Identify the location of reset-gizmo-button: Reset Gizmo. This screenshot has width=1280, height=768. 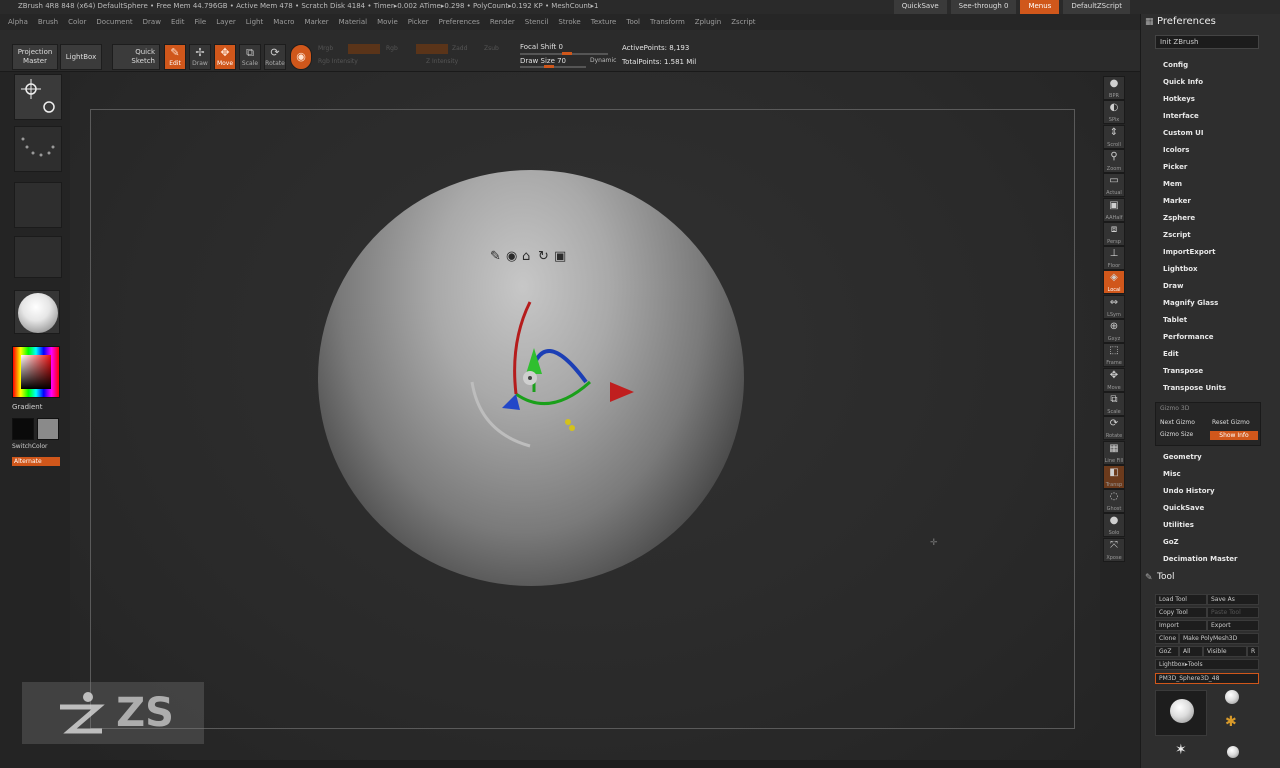
(1231, 422).